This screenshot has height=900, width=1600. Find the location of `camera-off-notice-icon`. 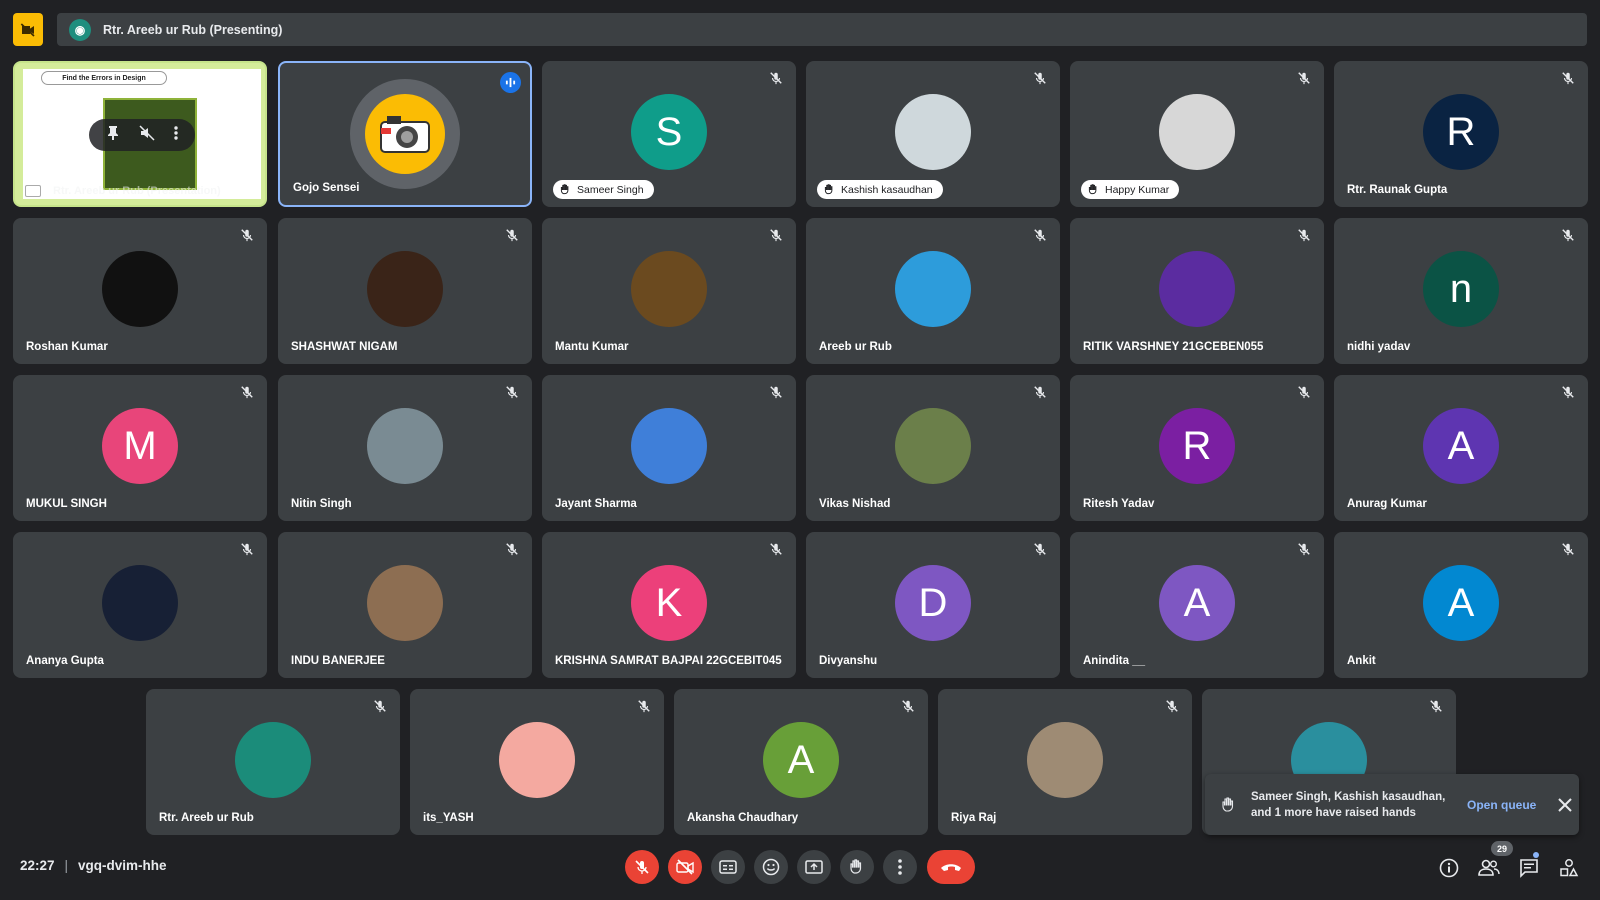

camera-off-notice-icon is located at coordinates (28, 29).